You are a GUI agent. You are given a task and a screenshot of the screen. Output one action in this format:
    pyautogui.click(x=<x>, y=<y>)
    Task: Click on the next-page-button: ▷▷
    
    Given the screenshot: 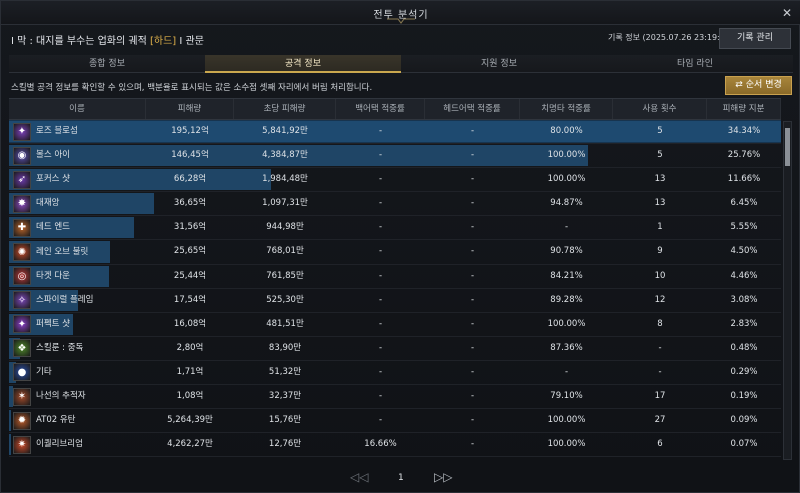 What is the action you would take?
    pyautogui.click(x=443, y=477)
    